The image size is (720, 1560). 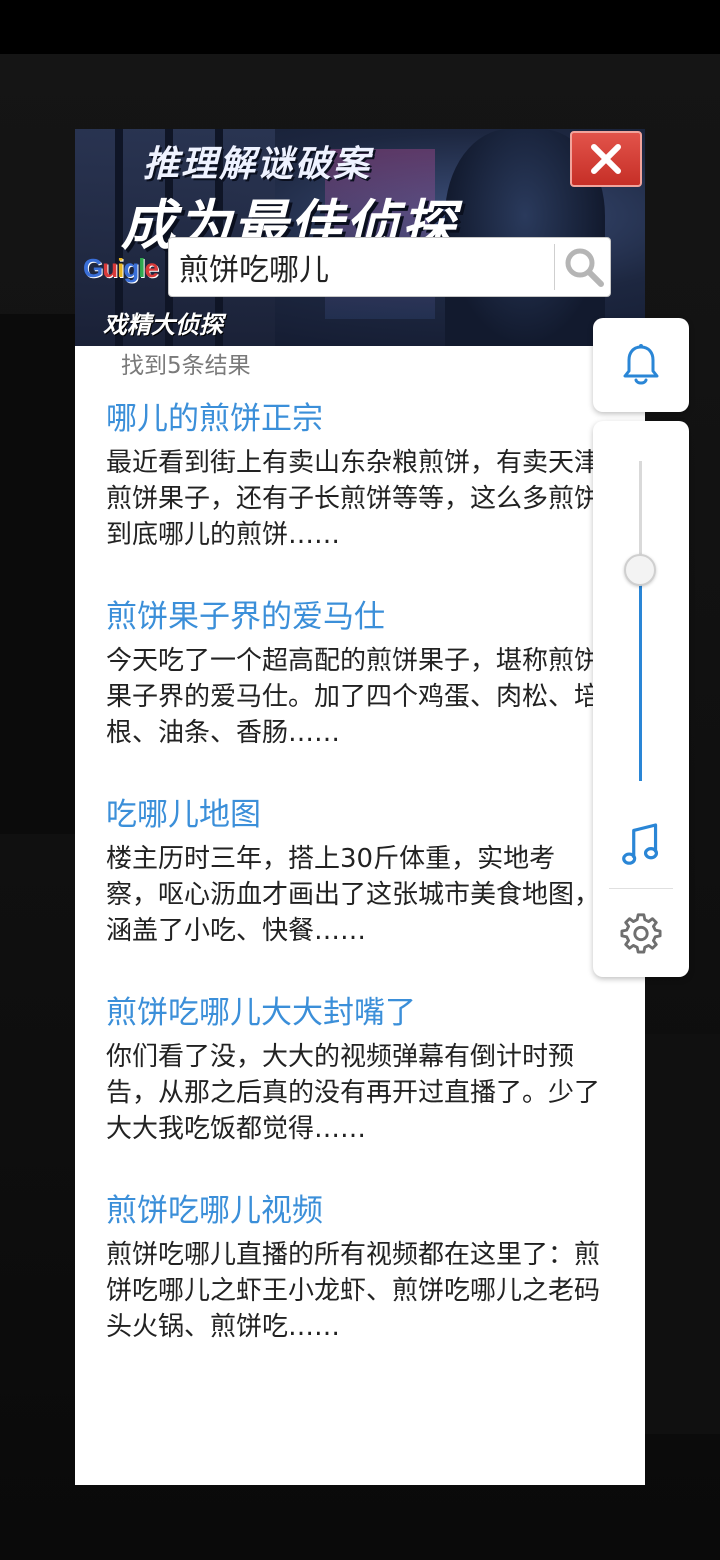 I want to click on music-note-icon, so click(x=640, y=844).